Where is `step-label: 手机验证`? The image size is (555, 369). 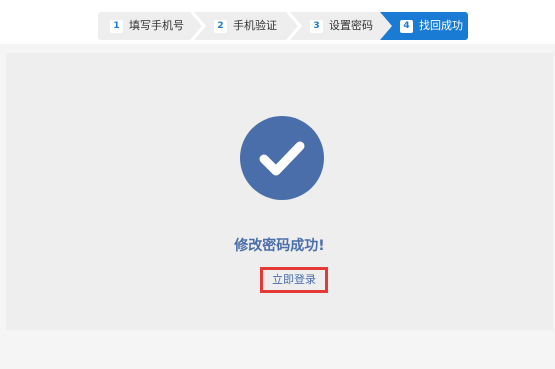
step-label: 手机验证 is located at coordinates (255, 25).